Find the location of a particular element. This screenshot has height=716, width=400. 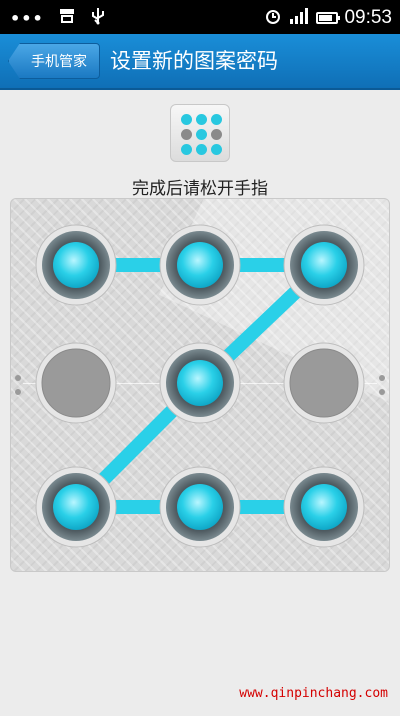

app-header: 手机管家 设置新的图案密码 is located at coordinates (200, 62).